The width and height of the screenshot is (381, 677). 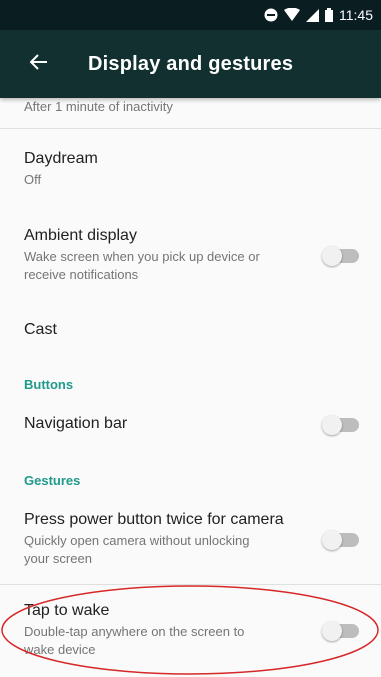 What do you see at coordinates (271, 15) in the screenshot?
I see `do-not-disturb-icon` at bounding box center [271, 15].